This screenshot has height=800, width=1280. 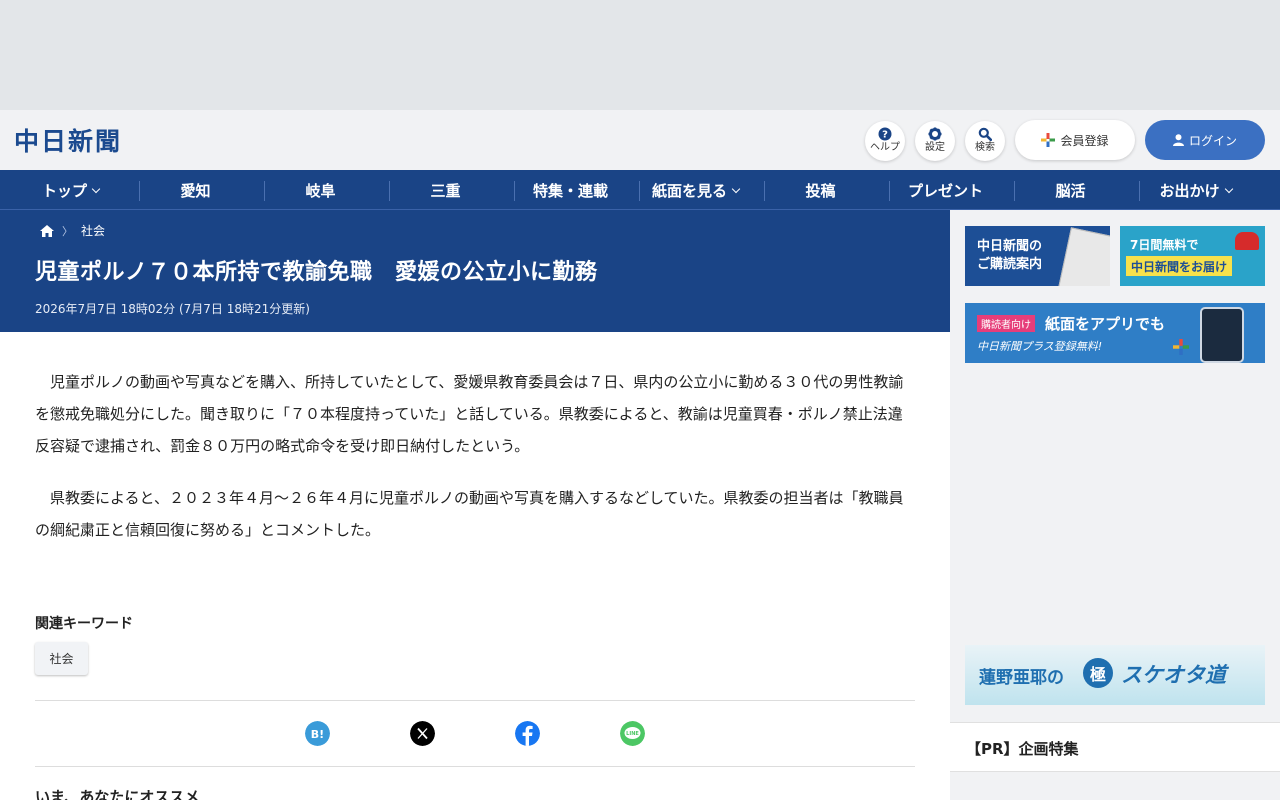 What do you see at coordinates (1040, 346) in the screenshot?
I see `banner-sub: 中日新聞プラス登録無料!` at bounding box center [1040, 346].